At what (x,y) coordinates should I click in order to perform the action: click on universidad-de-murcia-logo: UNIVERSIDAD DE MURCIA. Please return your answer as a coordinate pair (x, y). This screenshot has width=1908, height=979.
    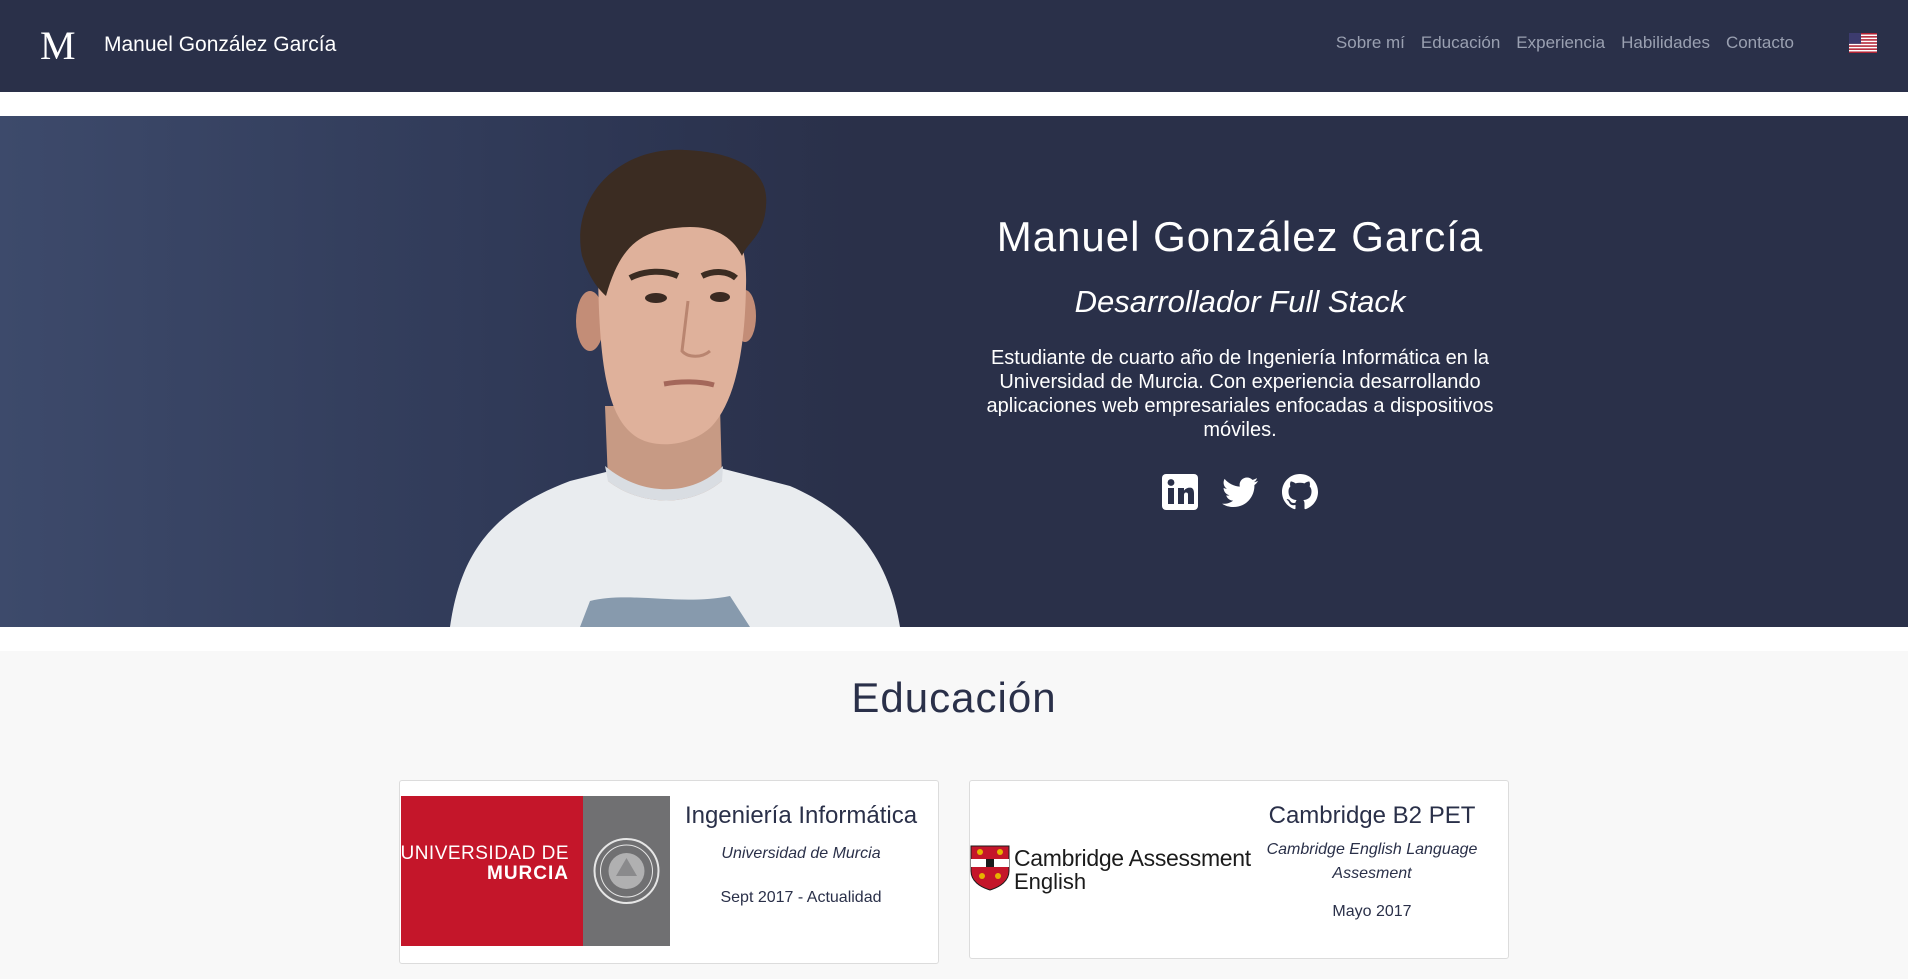
    Looking at the image, I should click on (535, 871).